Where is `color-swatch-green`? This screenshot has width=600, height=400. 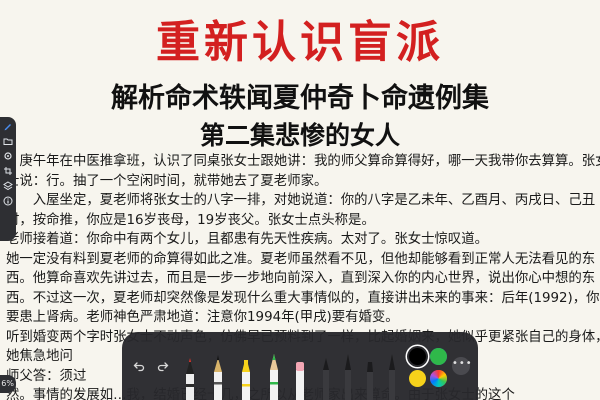
color-swatch-green is located at coordinates (438, 356).